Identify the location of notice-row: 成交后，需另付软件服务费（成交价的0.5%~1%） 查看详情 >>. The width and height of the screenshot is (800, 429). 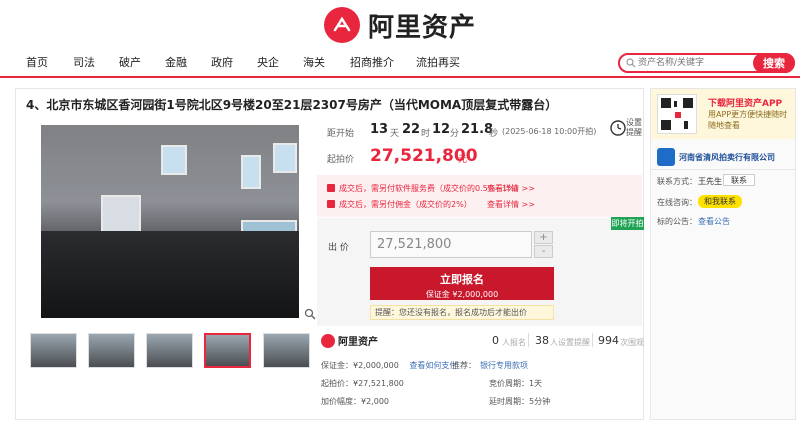
(431, 188).